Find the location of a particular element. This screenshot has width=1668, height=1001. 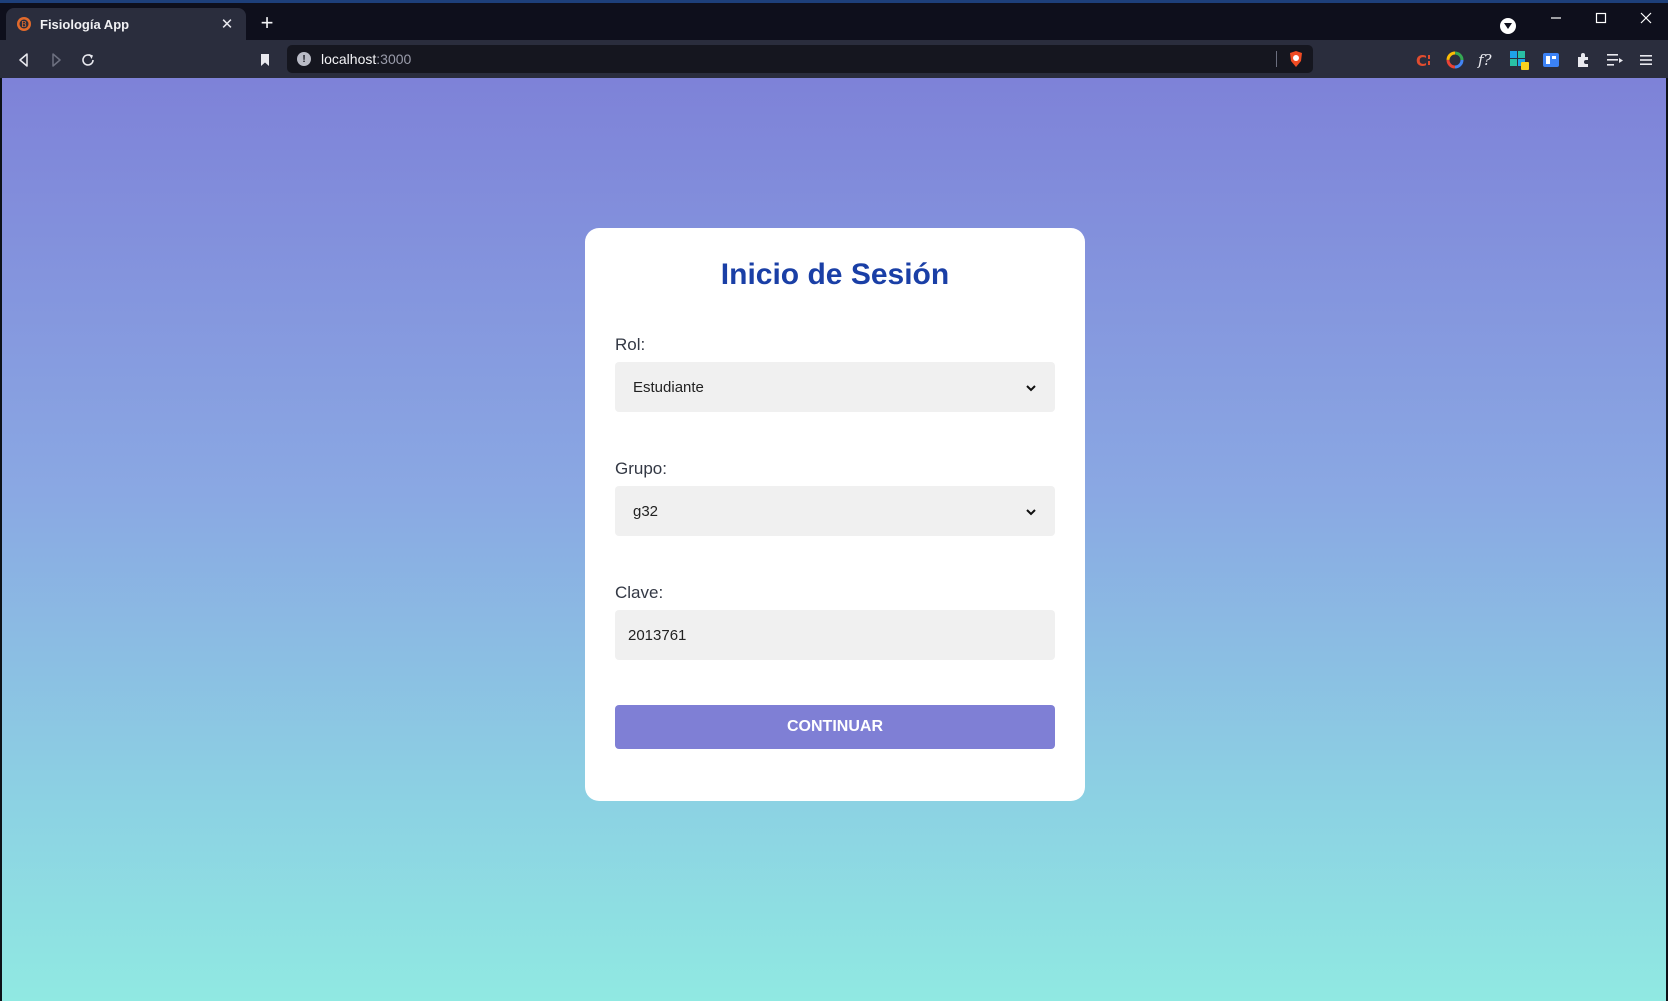

back-icon is located at coordinates (24, 60).